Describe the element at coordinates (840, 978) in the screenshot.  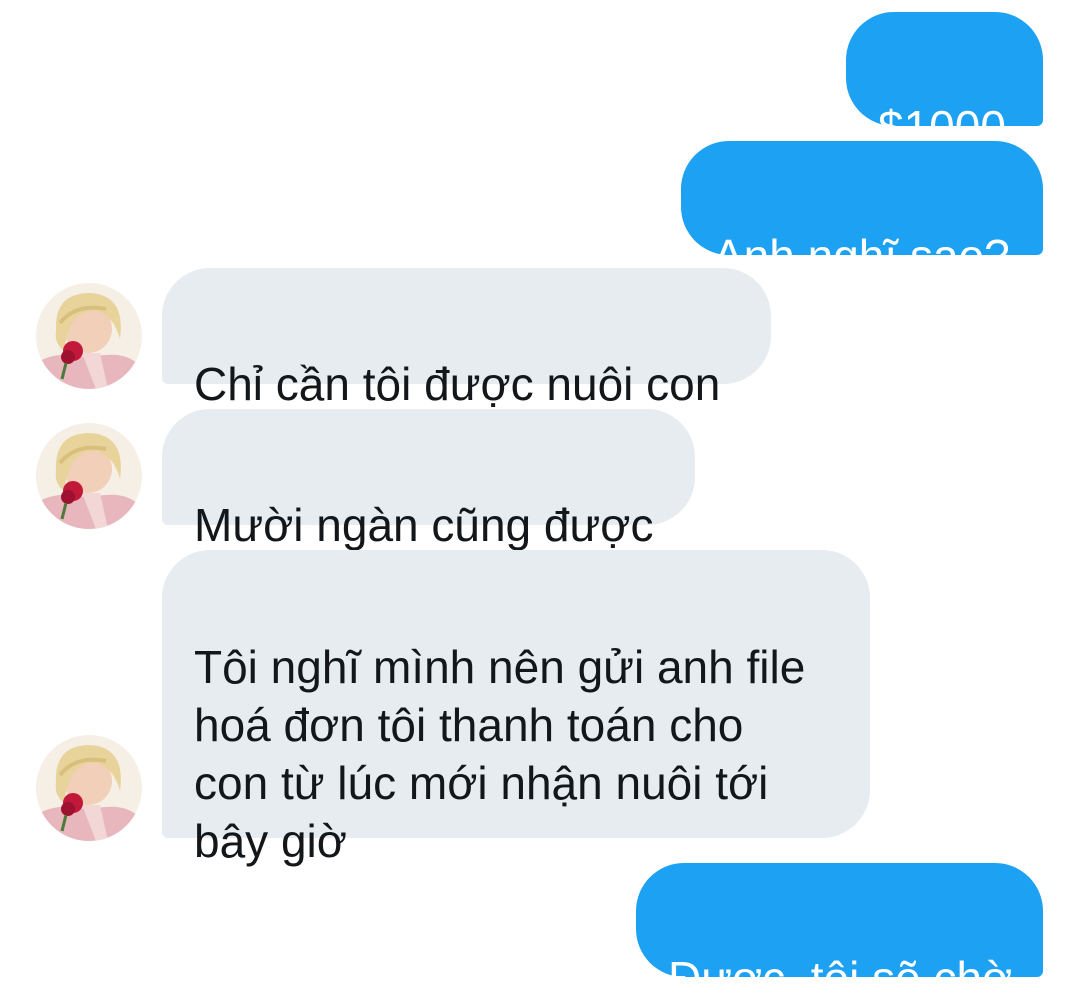
I see `message-text: Được, tôi sẽ chờ` at that location.